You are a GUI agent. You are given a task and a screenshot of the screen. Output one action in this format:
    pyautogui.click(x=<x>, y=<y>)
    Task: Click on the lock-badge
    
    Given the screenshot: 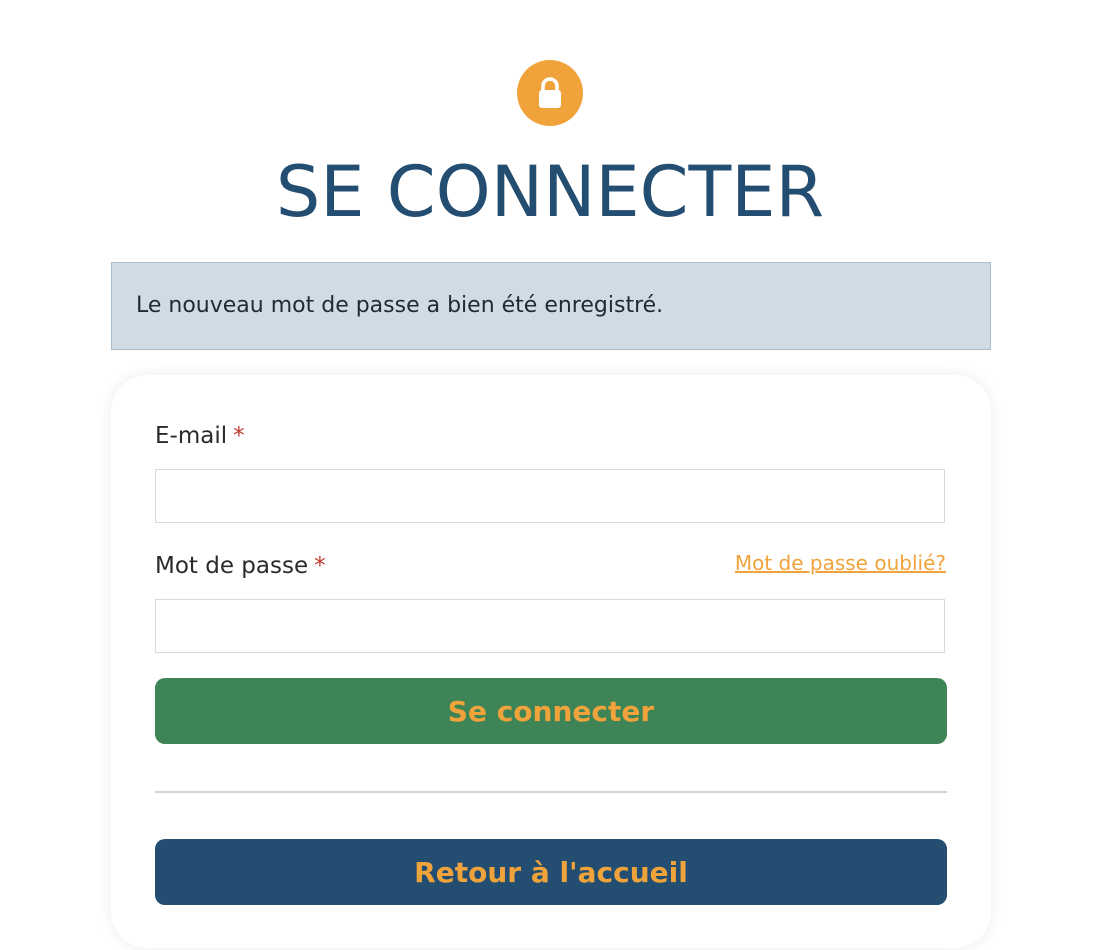 What is the action you would take?
    pyautogui.click(x=550, y=93)
    